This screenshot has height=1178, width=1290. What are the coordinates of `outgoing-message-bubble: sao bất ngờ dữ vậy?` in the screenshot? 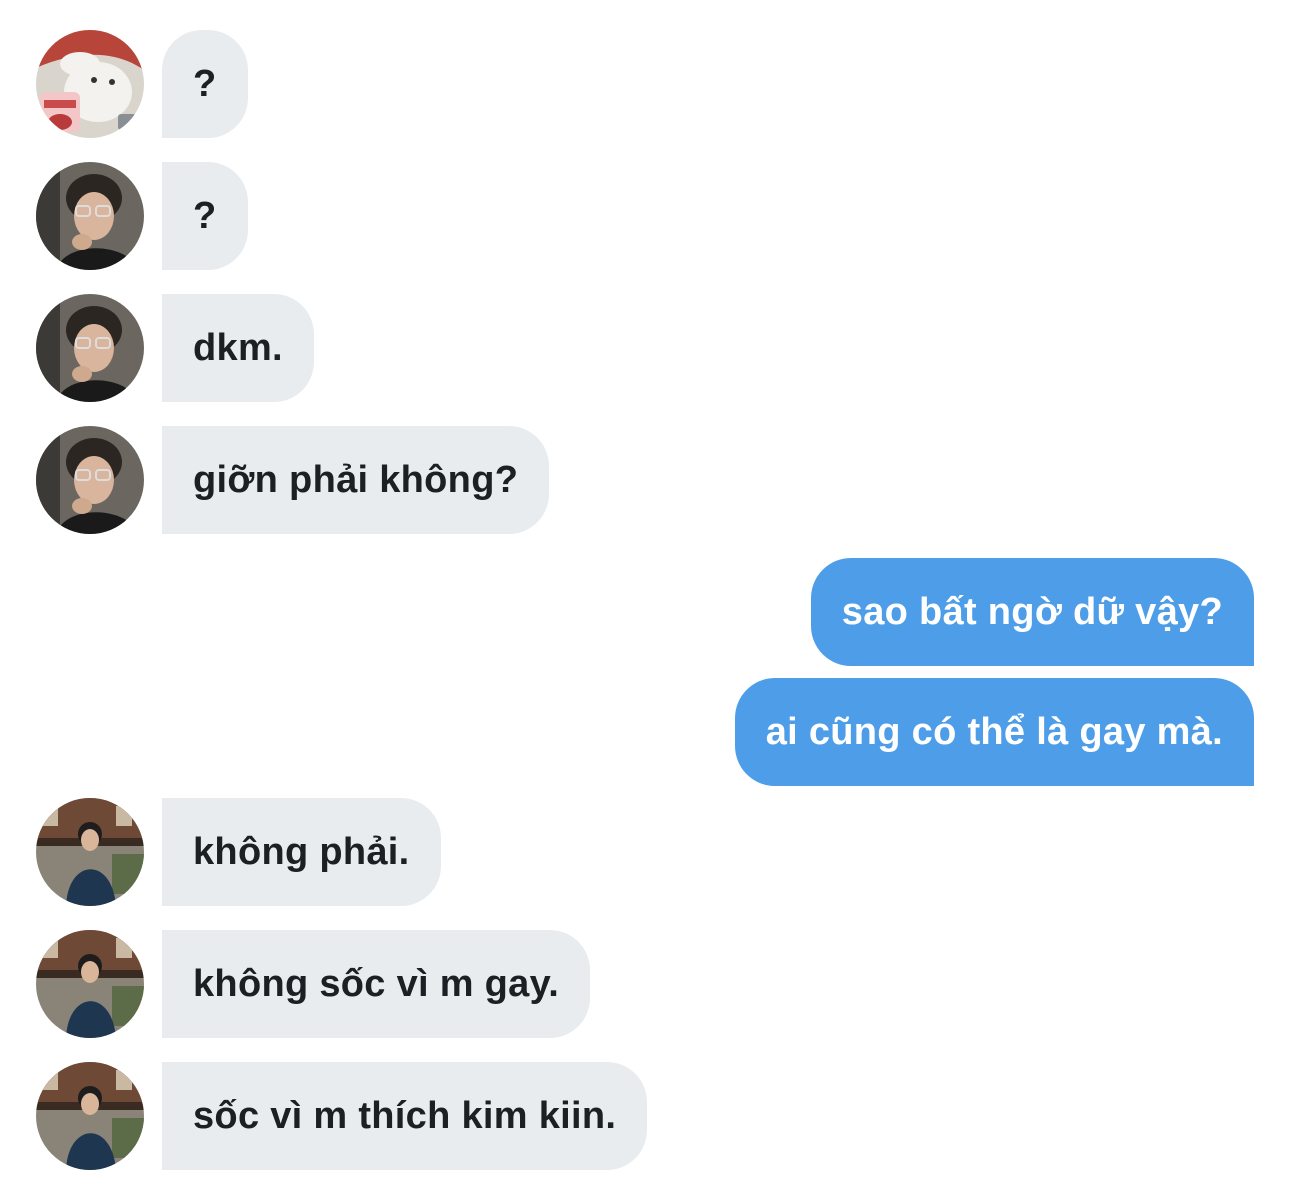 It's located at (1032, 612).